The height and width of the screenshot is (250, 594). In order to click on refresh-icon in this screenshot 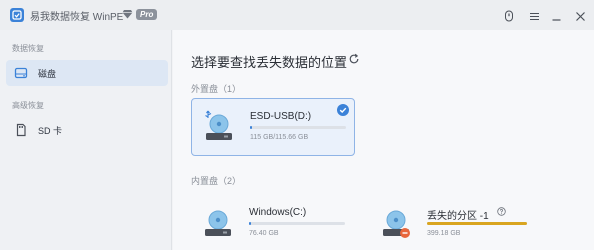, I will do `click(354, 59)`.